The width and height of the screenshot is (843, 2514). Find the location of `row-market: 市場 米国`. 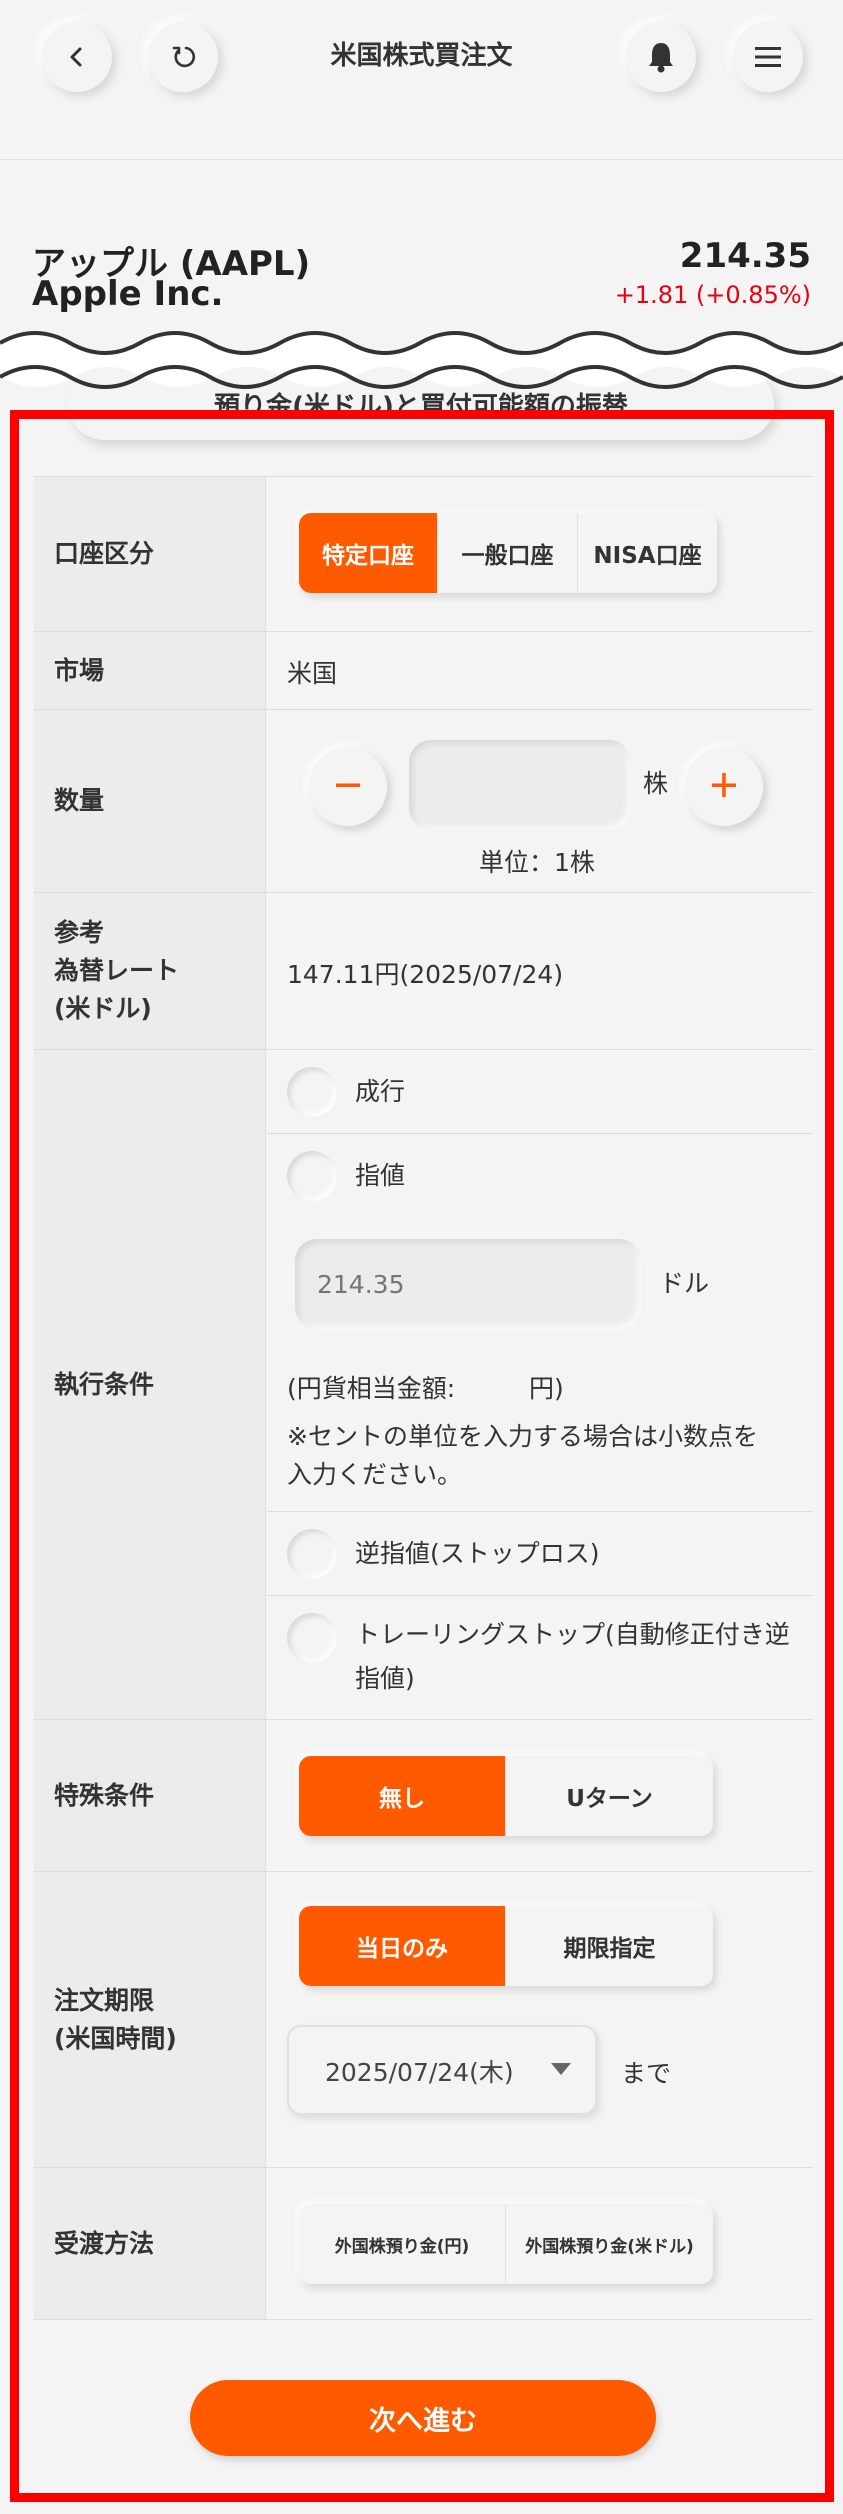

row-market: 市場 米国 is located at coordinates (423, 671).